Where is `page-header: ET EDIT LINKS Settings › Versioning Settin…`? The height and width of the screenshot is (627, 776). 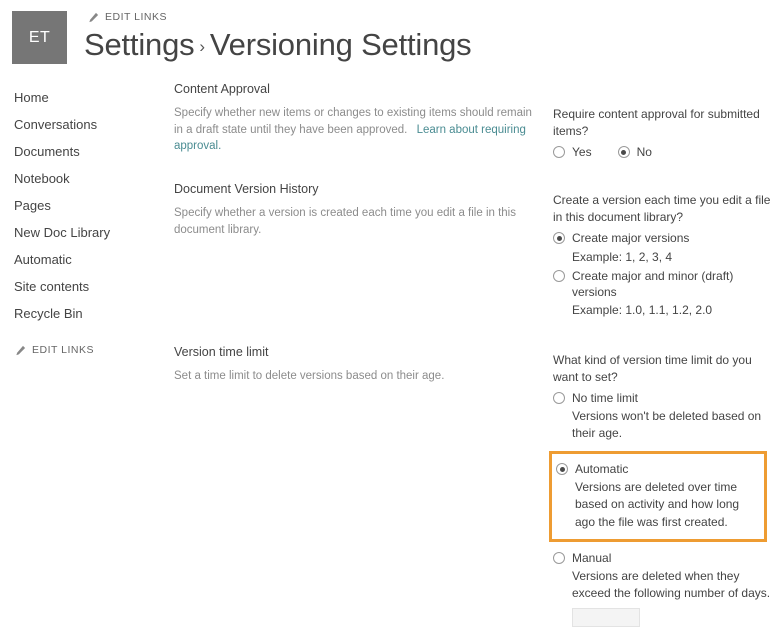 page-header: ET EDIT LINKS Settings › Versioning Settin… is located at coordinates (388, 36).